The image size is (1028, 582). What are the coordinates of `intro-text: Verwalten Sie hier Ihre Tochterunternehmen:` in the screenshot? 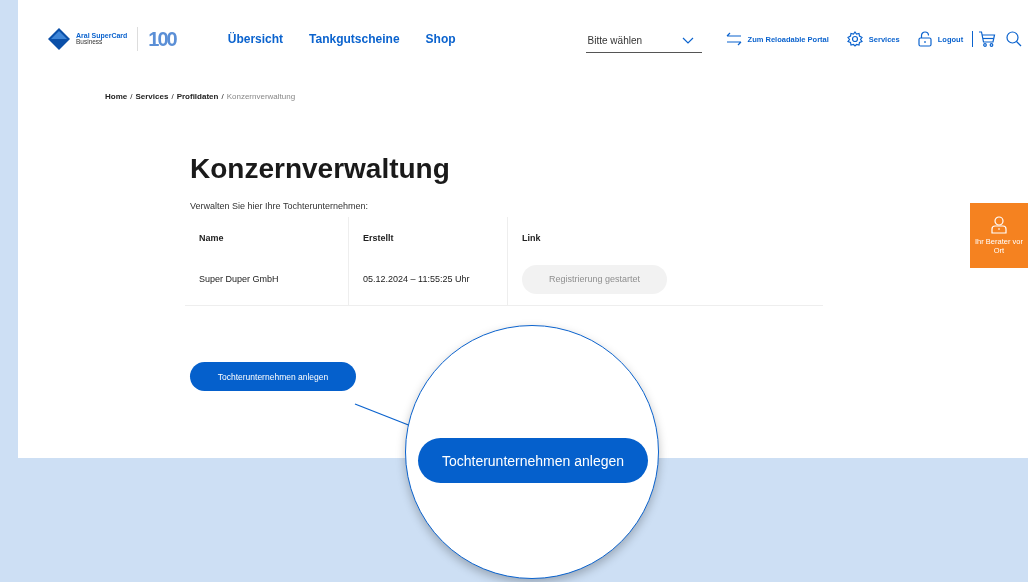 It's located at (279, 206).